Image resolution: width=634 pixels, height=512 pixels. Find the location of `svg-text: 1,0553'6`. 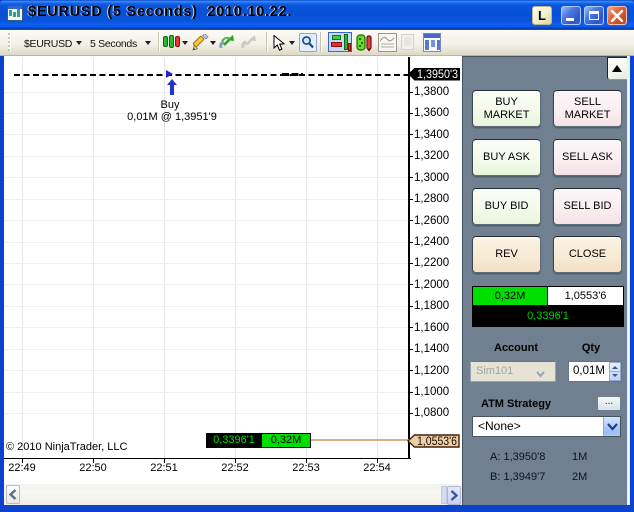

svg-text: 1,0553'6 is located at coordinates (437, 442).